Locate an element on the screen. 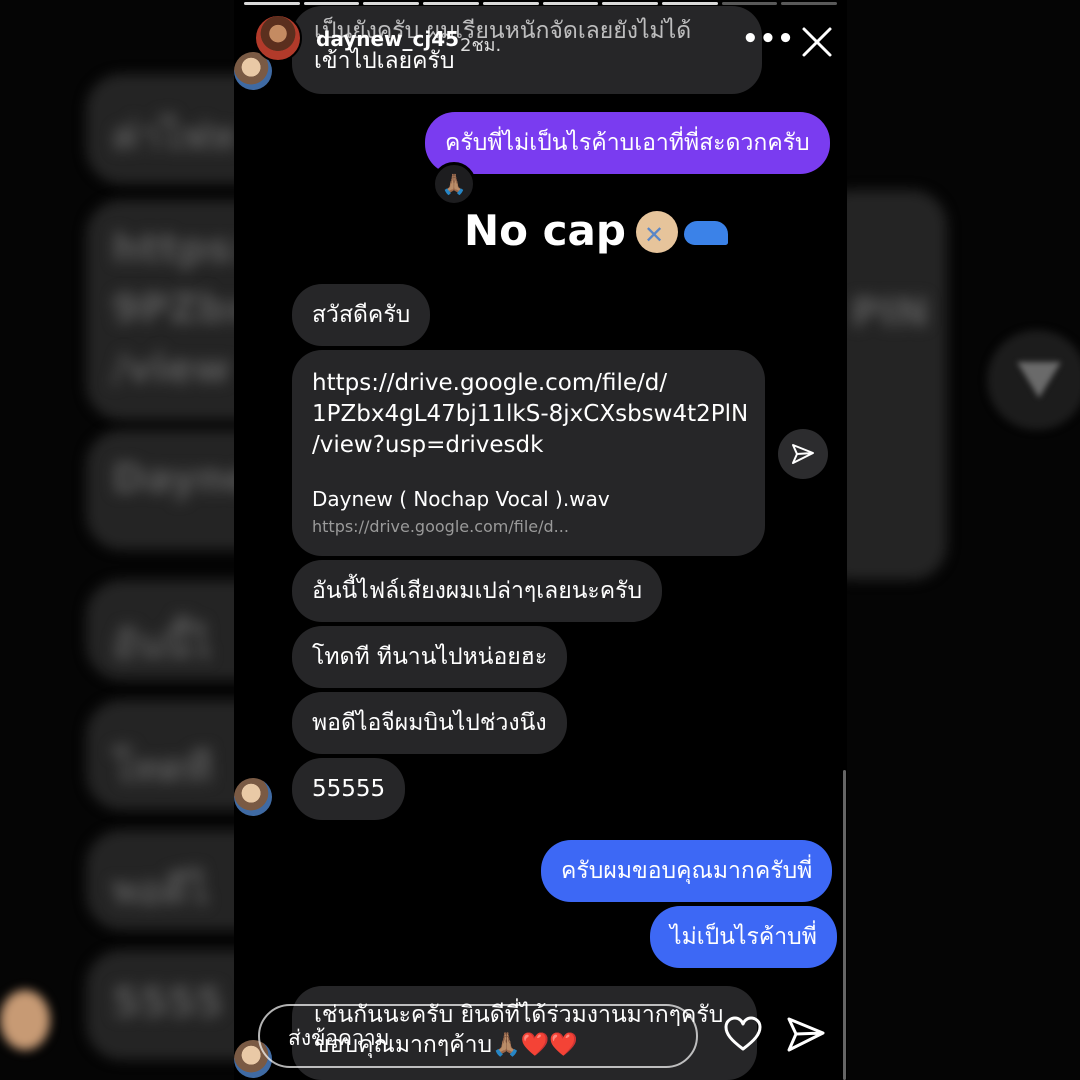 The height and width of the screenshot is (1080, 1080). close-icon is located at coordinates (817, 42).